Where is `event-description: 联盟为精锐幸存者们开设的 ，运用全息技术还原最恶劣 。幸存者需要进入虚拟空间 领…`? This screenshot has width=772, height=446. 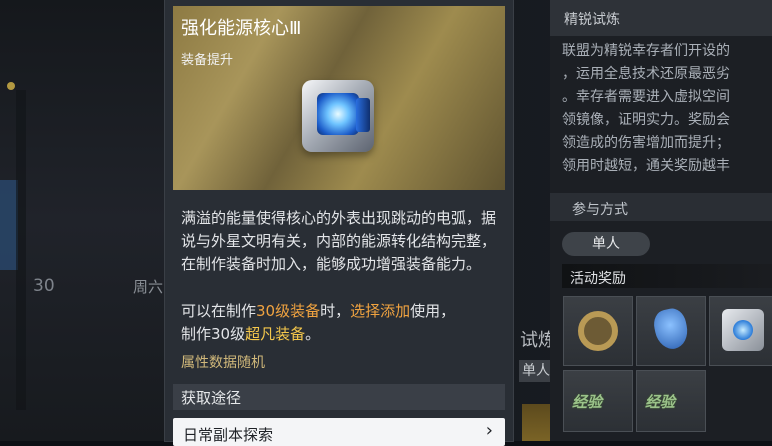
event-description: 联盟为精锐幸存者们开设的 ，运用全息技术还原最恶劣 。幸存者需要进入虚拟空间 领… is located at coordinates (667, 109).